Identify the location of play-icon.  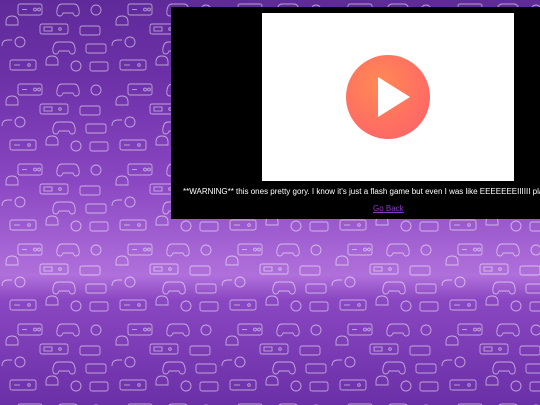
(394, 97).